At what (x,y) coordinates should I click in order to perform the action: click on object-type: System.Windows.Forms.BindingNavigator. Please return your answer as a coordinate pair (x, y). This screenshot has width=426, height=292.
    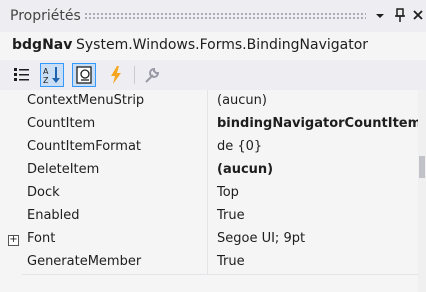
    Looking at the image, I should click on (222, 45).